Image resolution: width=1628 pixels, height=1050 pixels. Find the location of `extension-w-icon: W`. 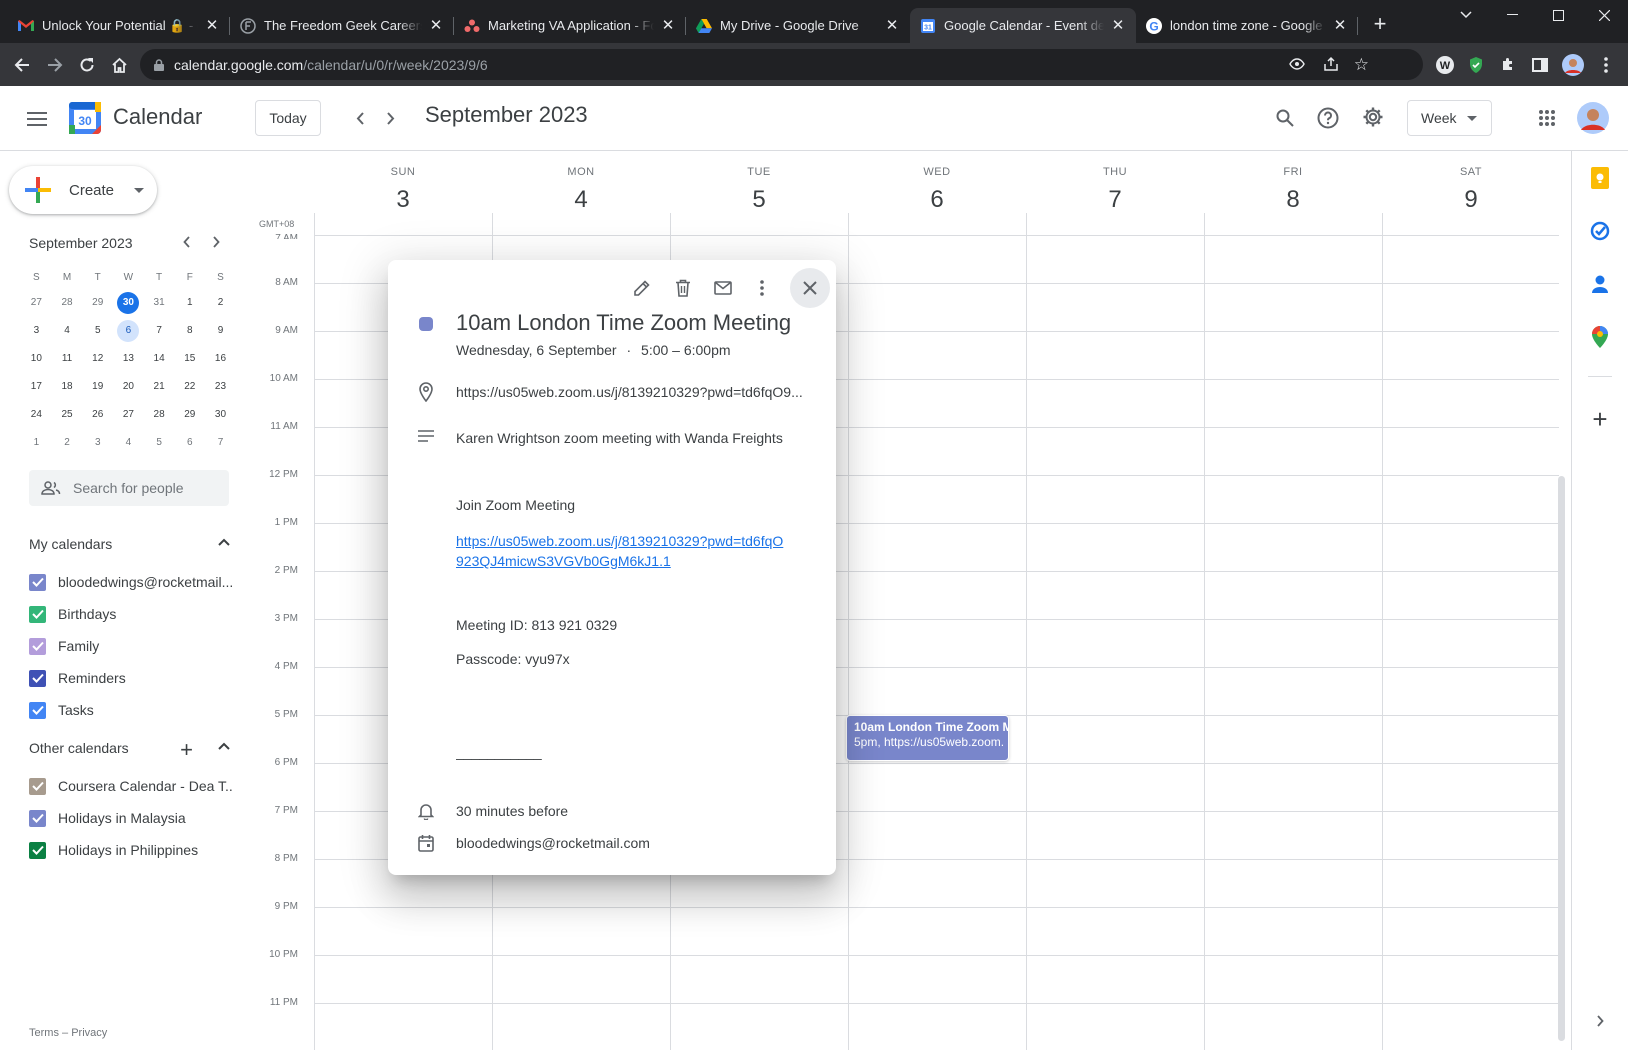

extension-w-icon: W is located at coordinates (1445, 65).